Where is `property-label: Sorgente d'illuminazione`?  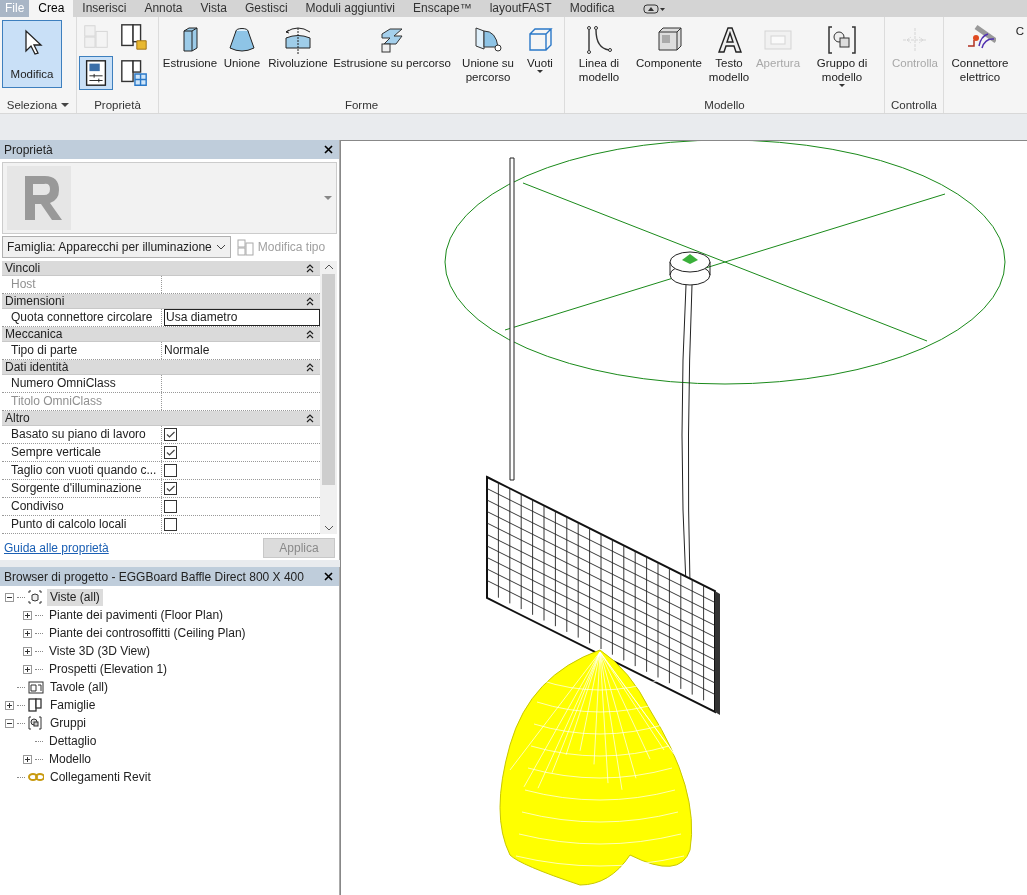
property-label: Sorgente d'illuminazione is located at coordinates (82, 488).